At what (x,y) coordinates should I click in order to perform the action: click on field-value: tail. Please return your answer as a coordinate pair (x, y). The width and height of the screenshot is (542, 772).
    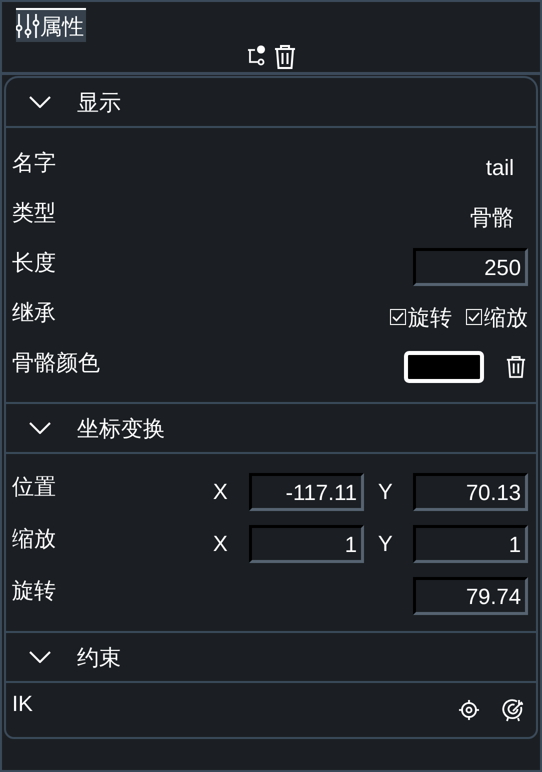
    Looking at the image, I should click on (500, 168).